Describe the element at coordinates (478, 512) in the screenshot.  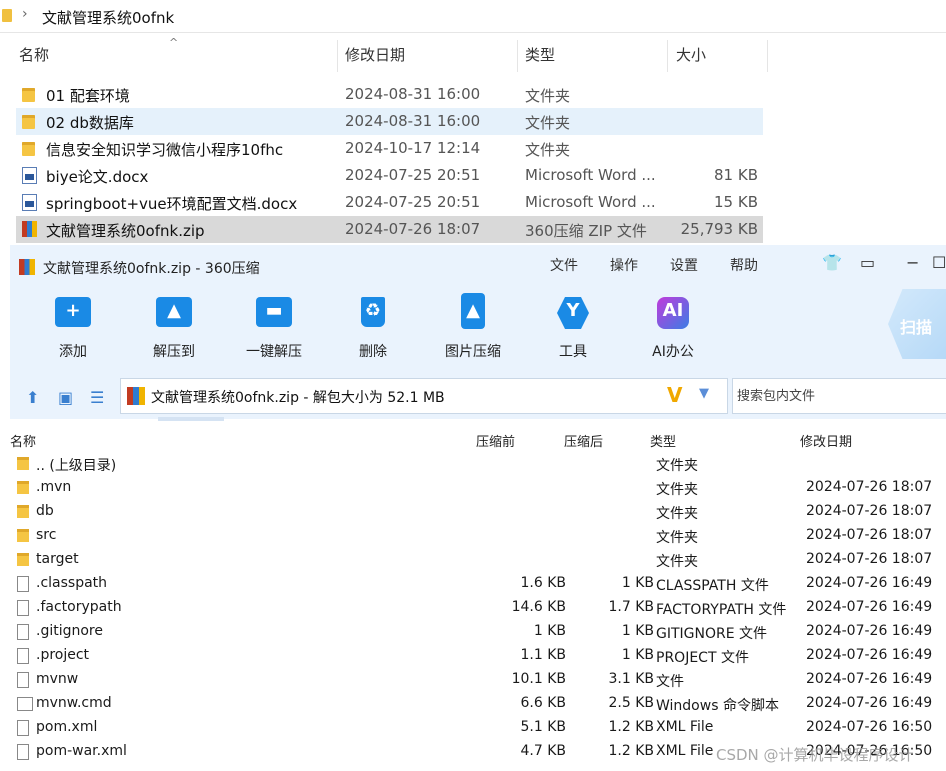
I see `archive-entry-row: db 文件夹 2024-07-26 18:07` at that location.